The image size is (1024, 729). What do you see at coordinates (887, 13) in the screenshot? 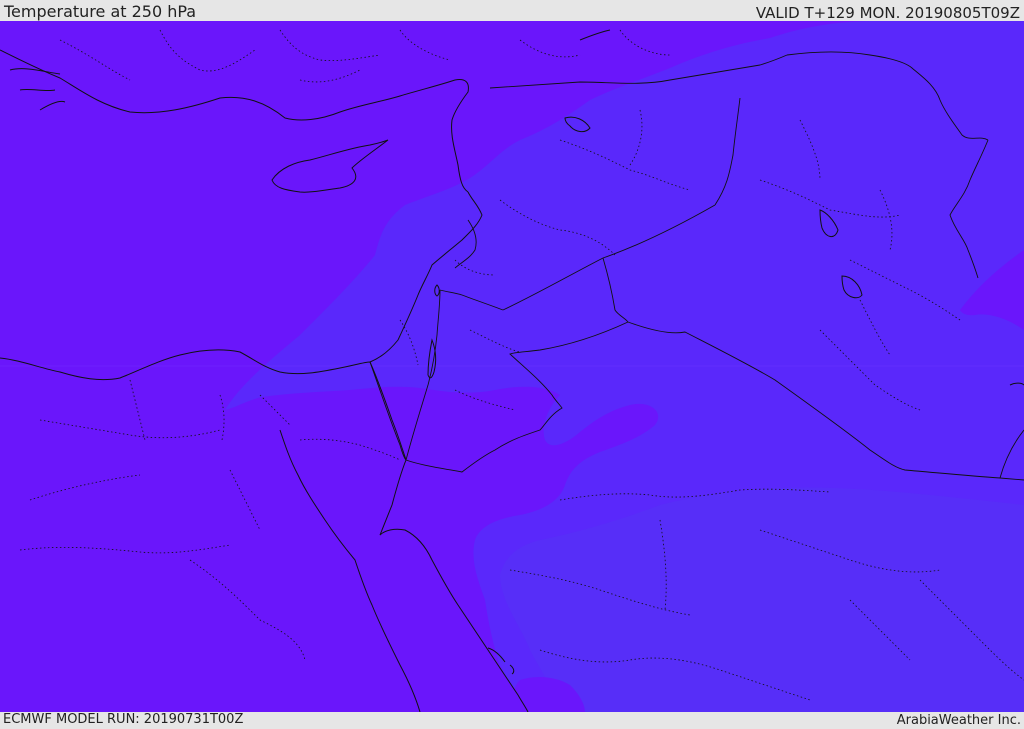
I see `valid-time: VALID T+129 MON. 20190805T09Z` at bounding box center [887, 13].